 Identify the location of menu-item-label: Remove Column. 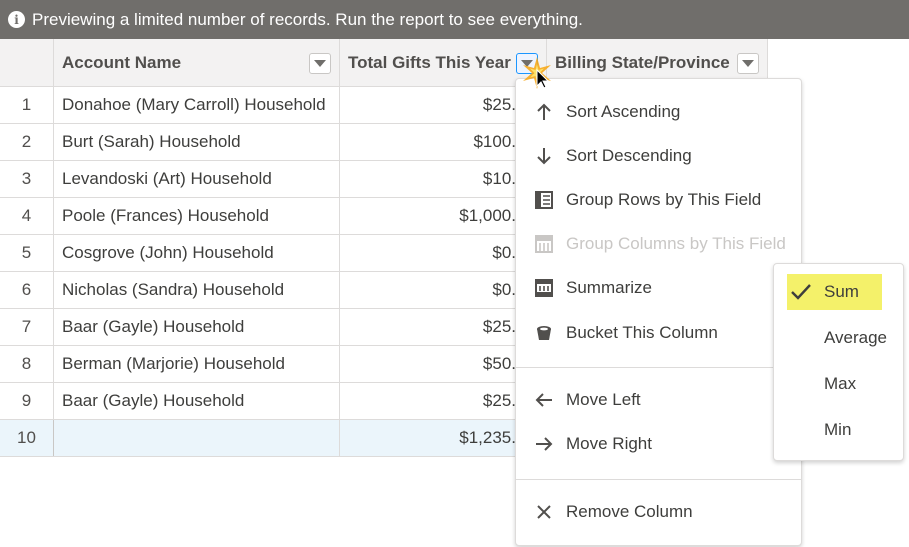
(629, 511).